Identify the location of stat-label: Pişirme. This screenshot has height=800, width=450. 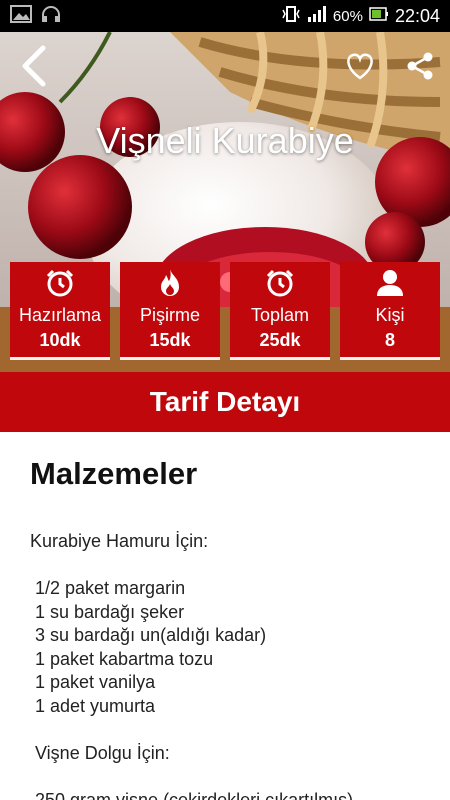
(169, 315).